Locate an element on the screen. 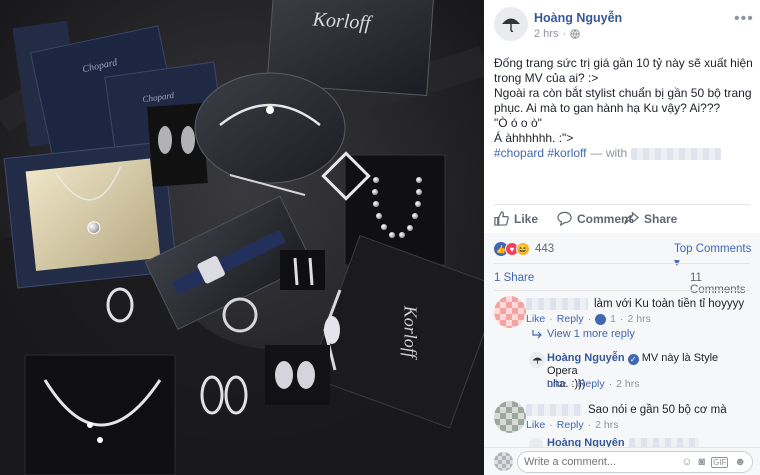  view-more-replies-link: View 1 more reply is located at coordinates (591, 334).